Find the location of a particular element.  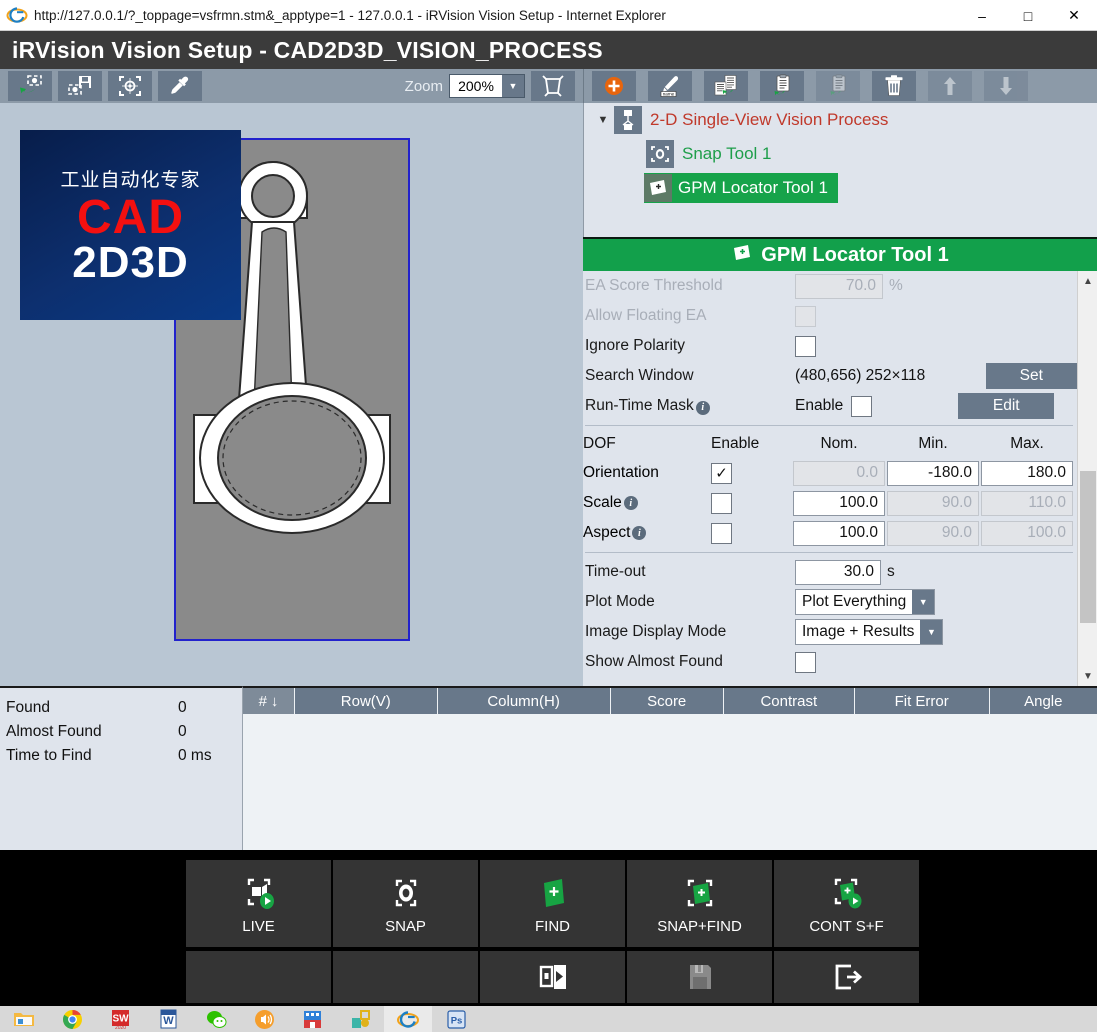

column-header-fit-error: Fit Error is located at coordinates (922, 701).